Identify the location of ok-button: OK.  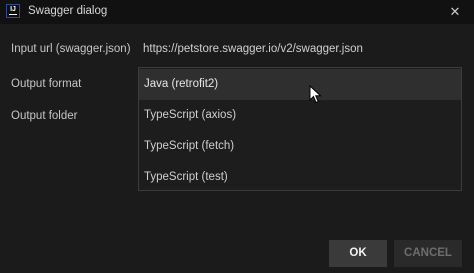
(358, 253).